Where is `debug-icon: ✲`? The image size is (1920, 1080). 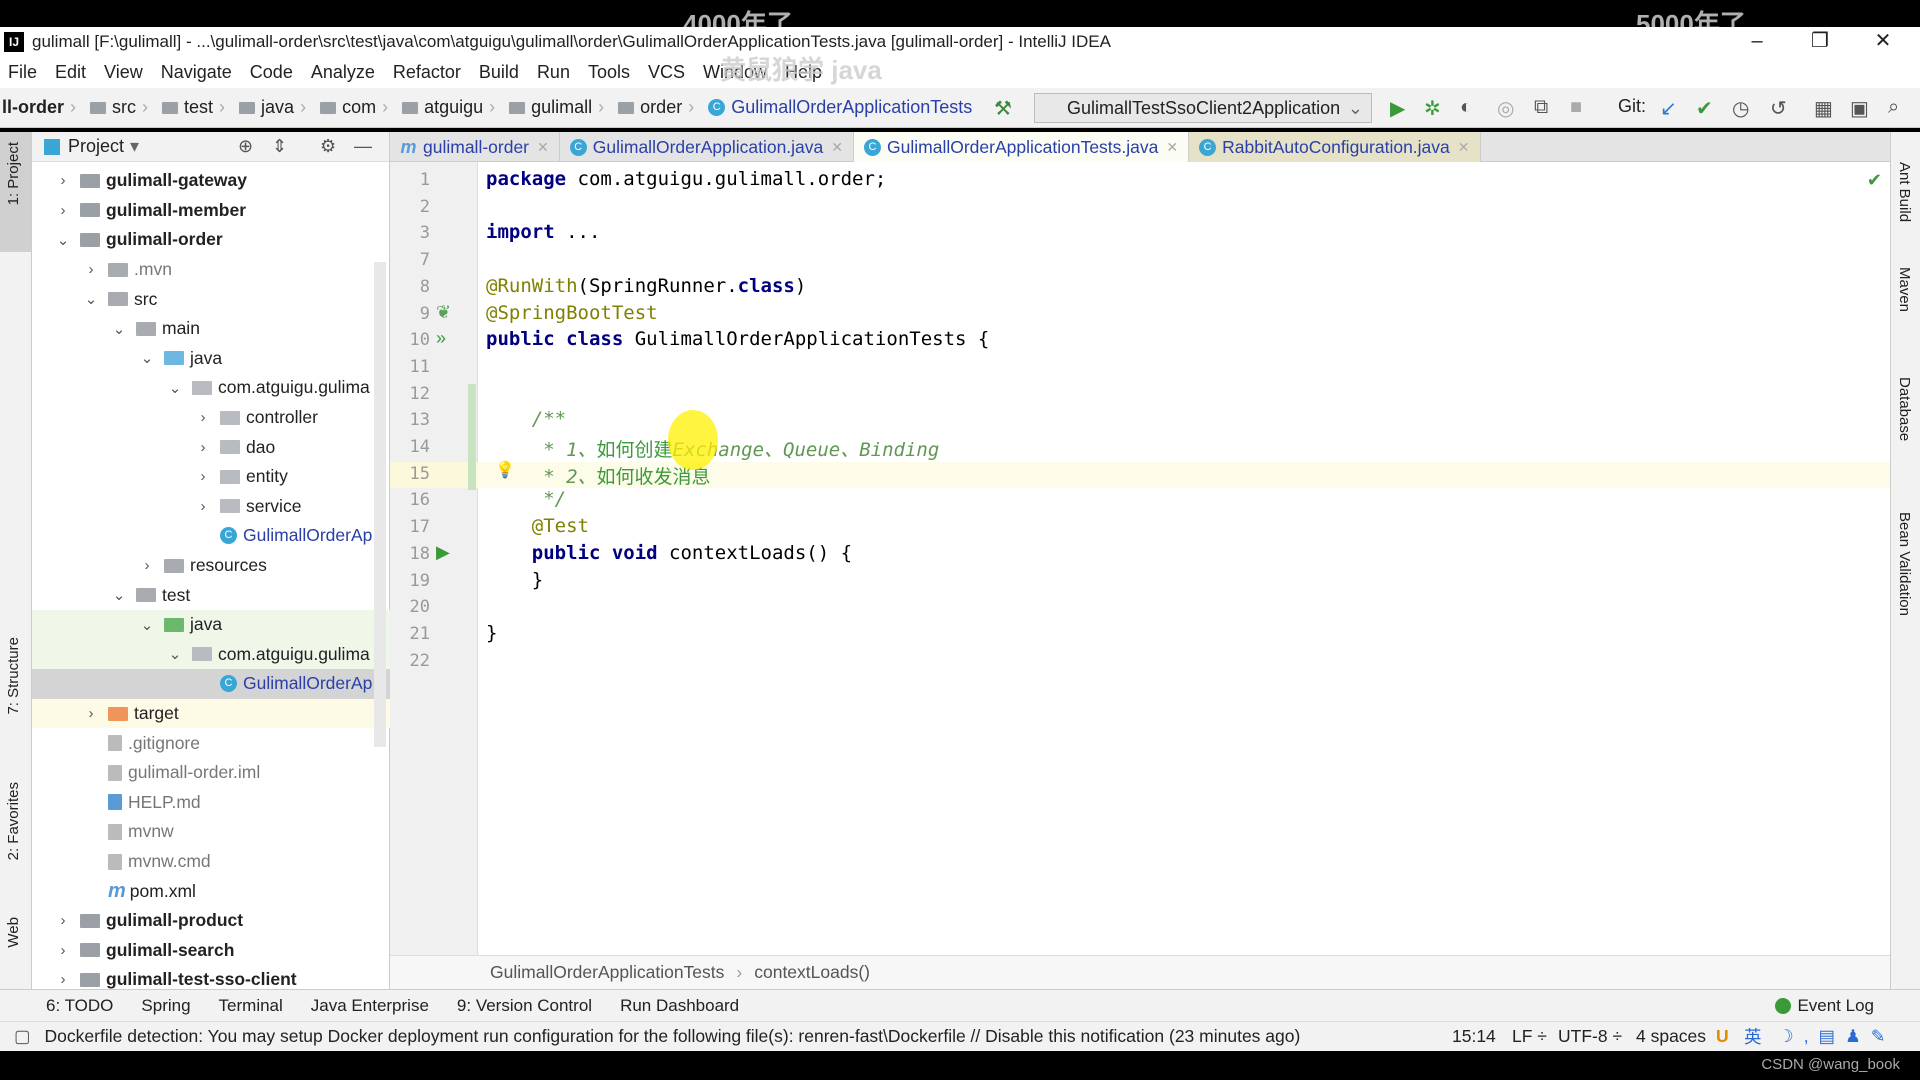 debug-icon: ✲ is located at coordinates (1432, 108).